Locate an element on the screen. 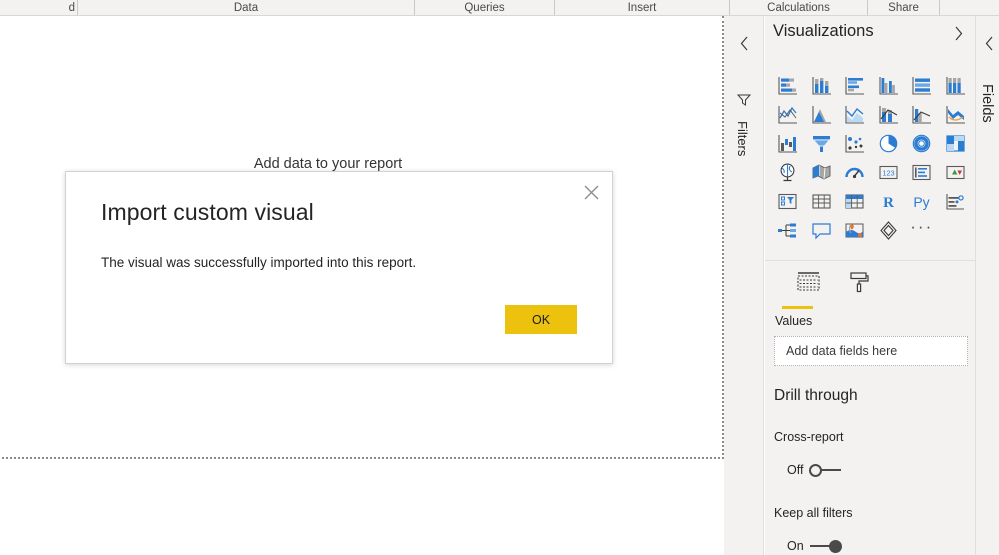 This screenshot has height=555, width=999. cross-report-toggle: Off is located at coordinates (814, 470).